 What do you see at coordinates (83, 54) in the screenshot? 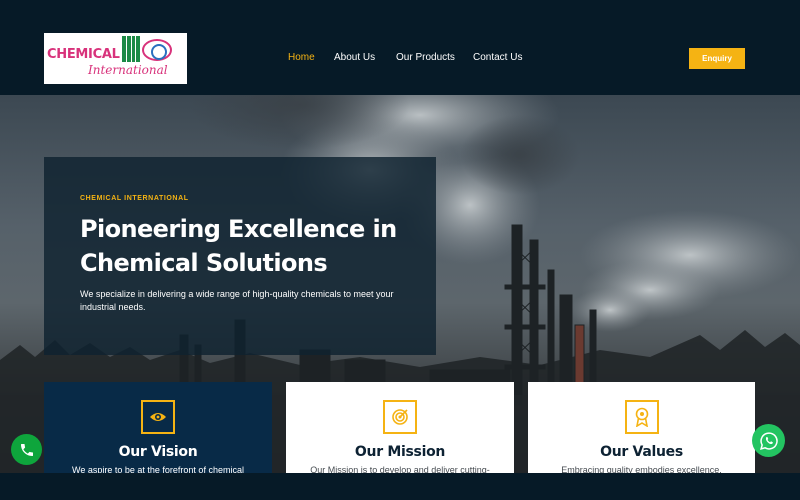
I see `logo-wordmark: CHEMICAL` at bounding box center [83, 54].